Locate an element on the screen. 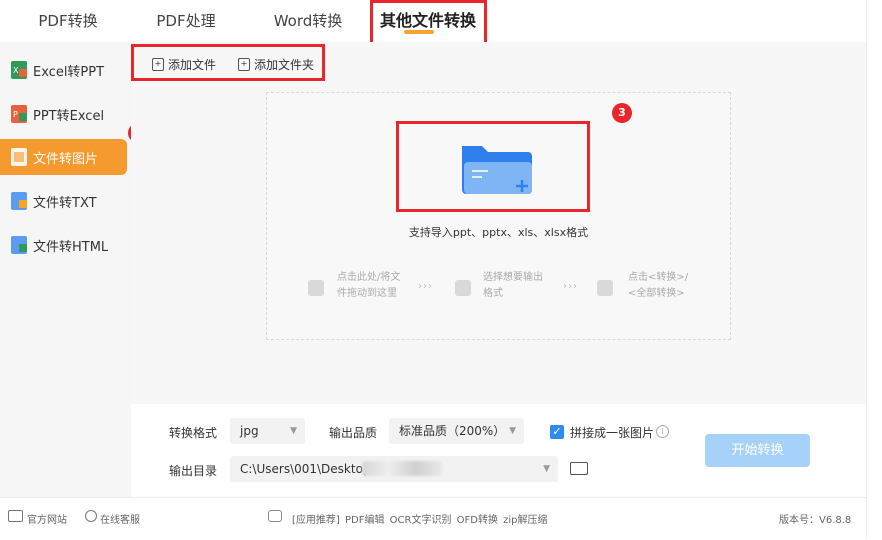 This screenshot has width=882, height=540. sidebar-item-label: 文件转图片 is located at coordinates (66, 159).